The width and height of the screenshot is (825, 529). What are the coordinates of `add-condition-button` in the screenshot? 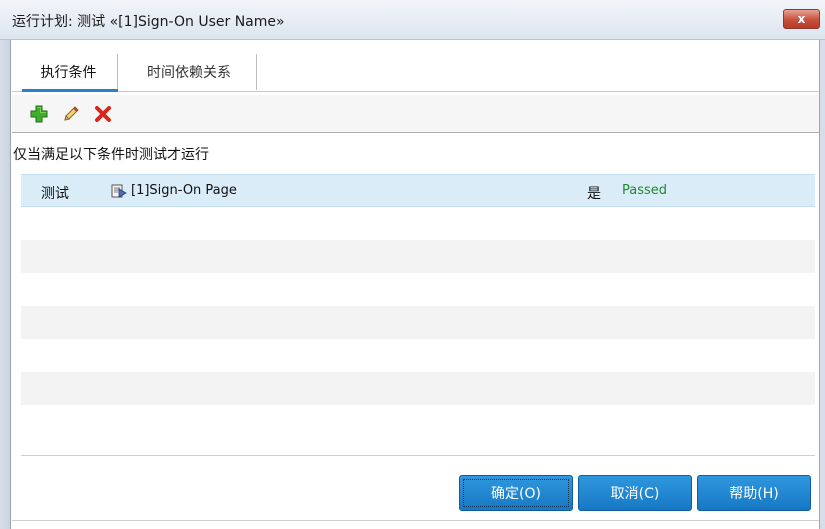 It's located at (39, 114).